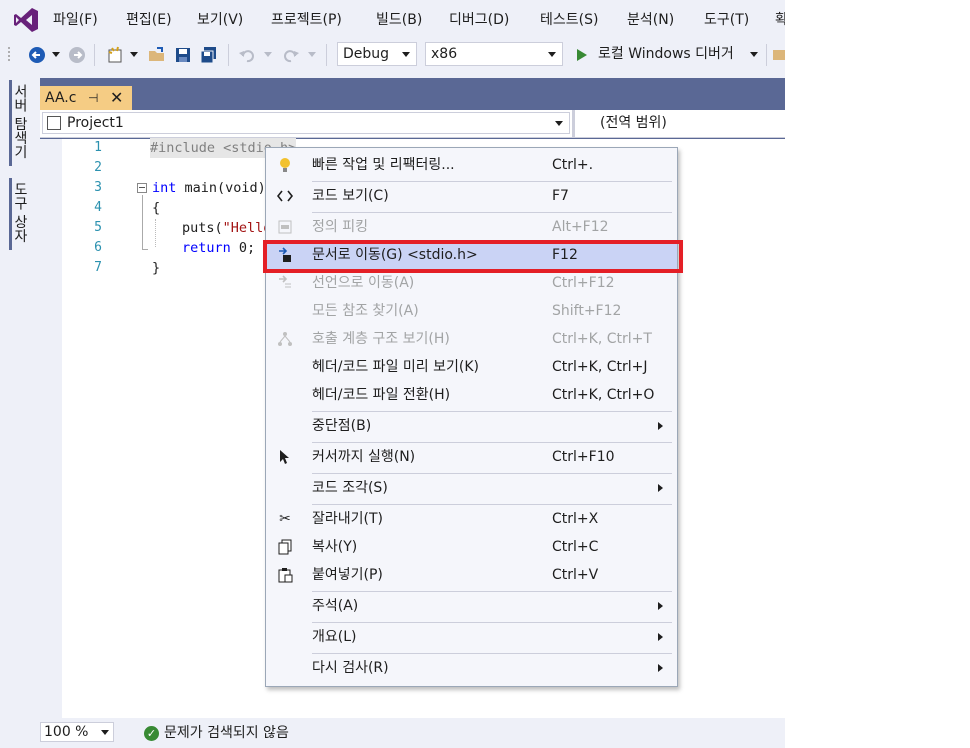 The image size is (970, 748). Describe the element at coordinates (209, 55) in the screenshot. I see `save-all-icon` at that location.